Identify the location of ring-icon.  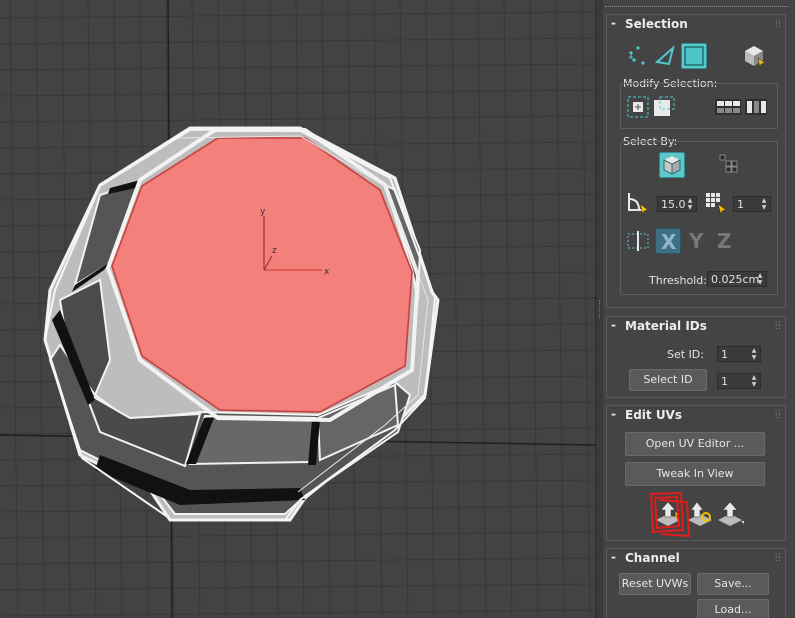
(756, 107).